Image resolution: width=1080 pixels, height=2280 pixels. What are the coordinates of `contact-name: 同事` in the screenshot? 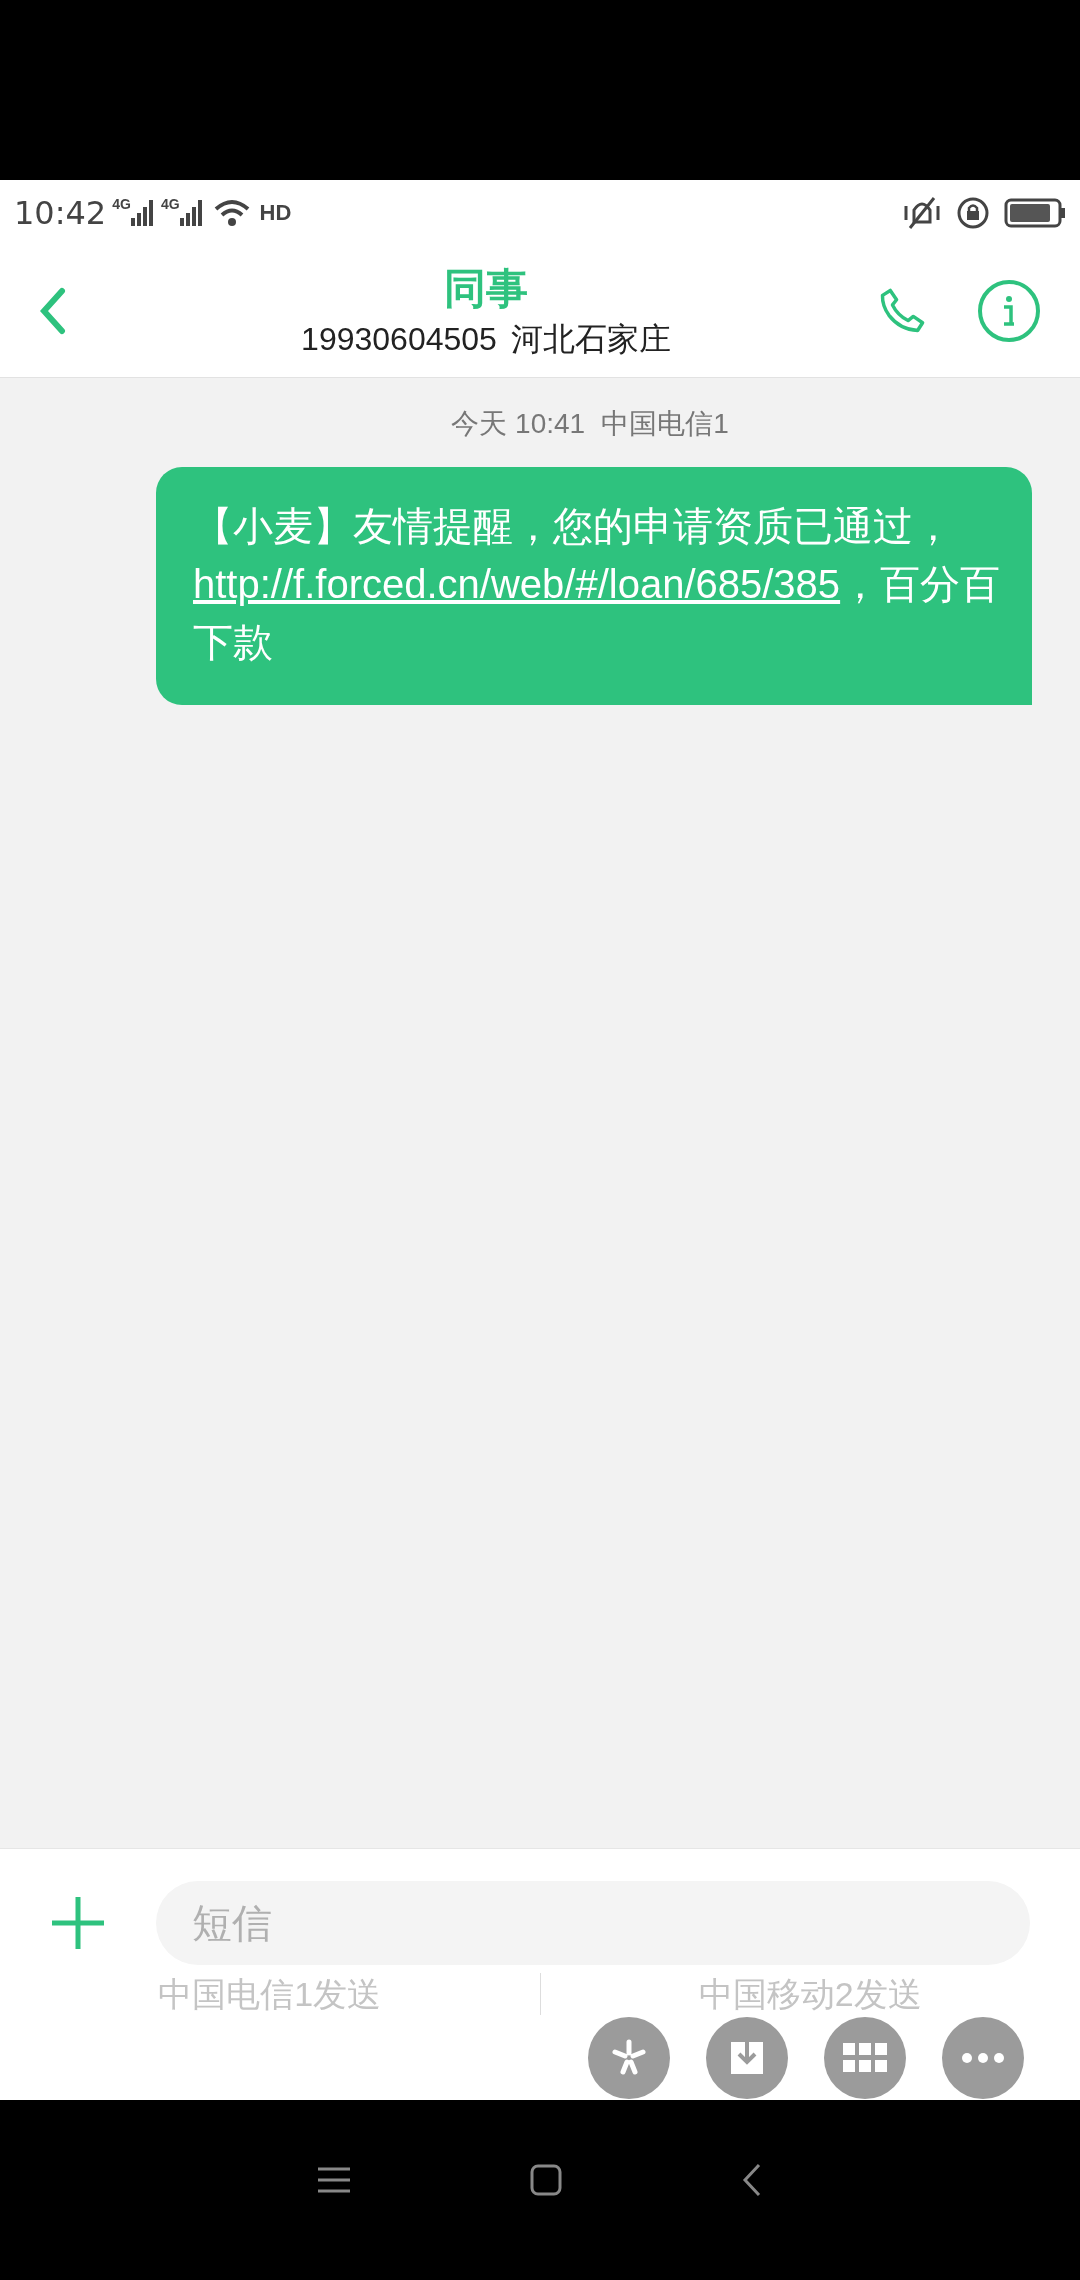 It's located at (486, 289).